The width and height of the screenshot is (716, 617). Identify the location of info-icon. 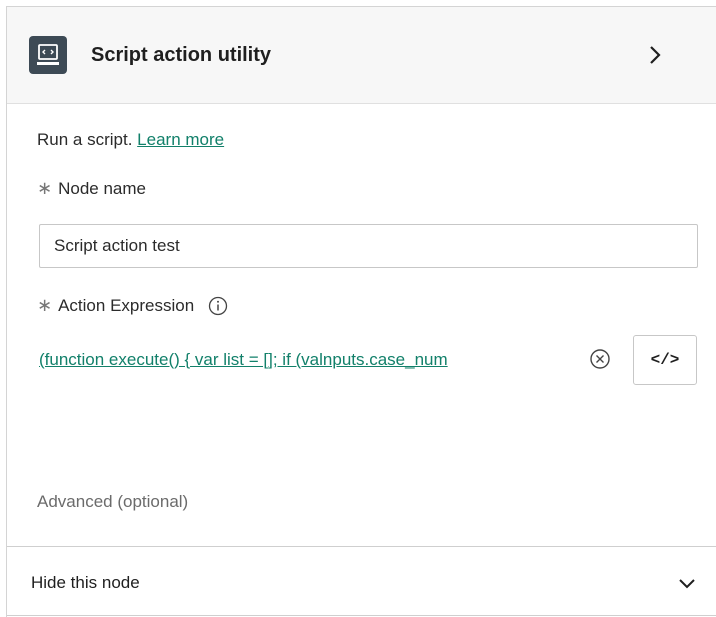
(218, 306).